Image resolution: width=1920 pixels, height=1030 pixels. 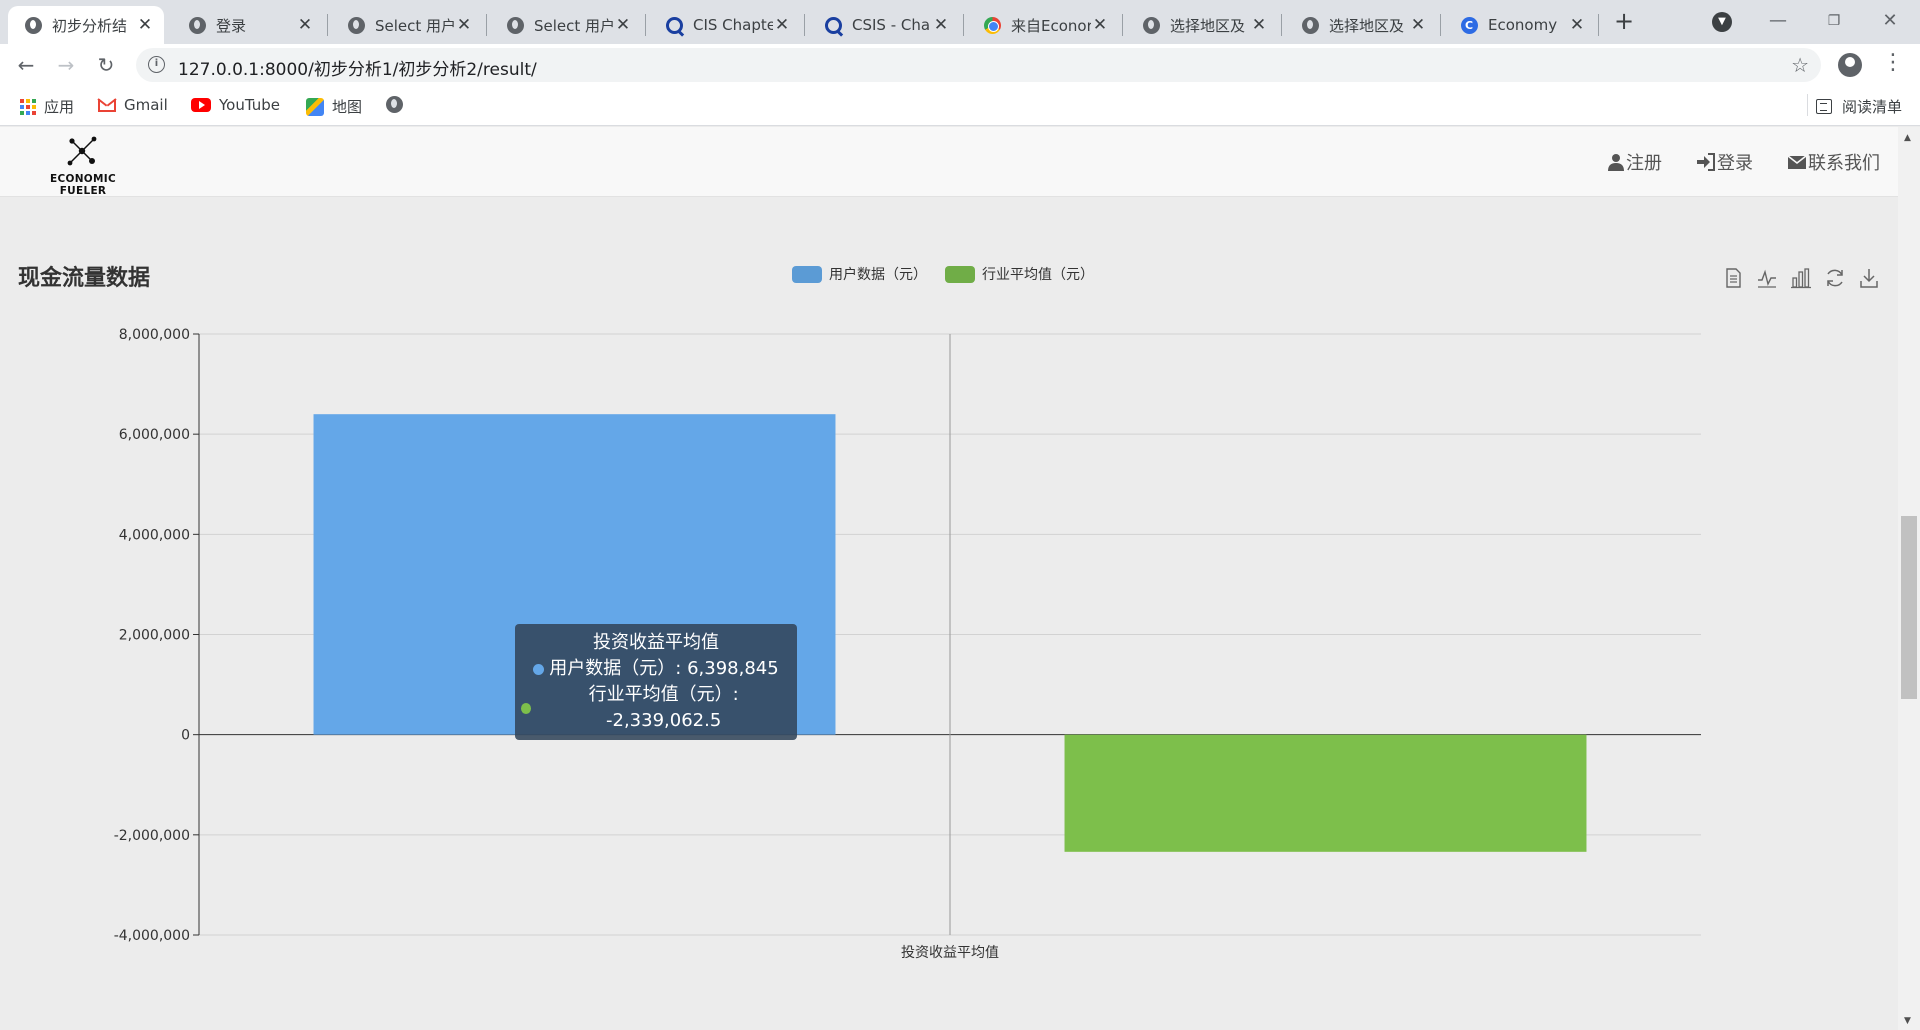 I want to click on legend-label-user: 用户数据（元）, so click(x=878, y=275).